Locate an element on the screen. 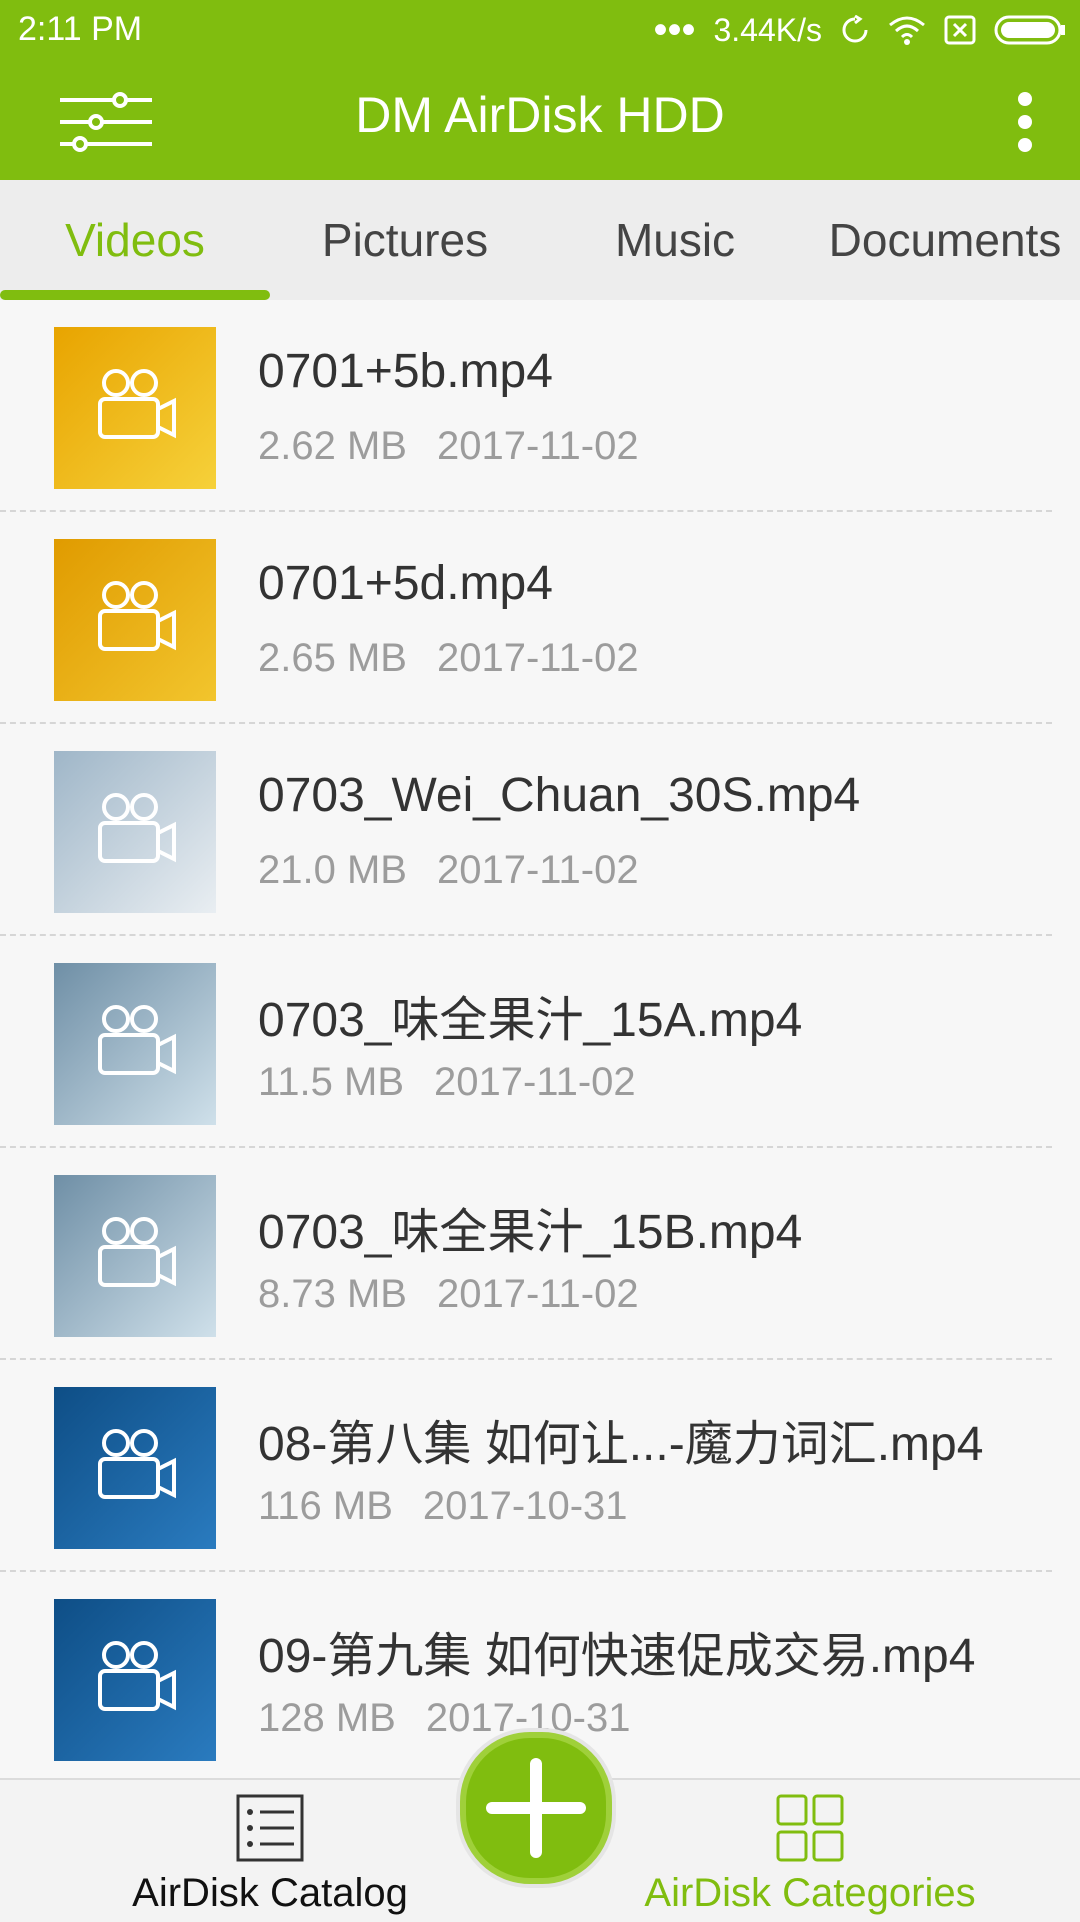  video-file-meta: 2.62 MB 2017-11-02 is located at coordinates (448, 446).